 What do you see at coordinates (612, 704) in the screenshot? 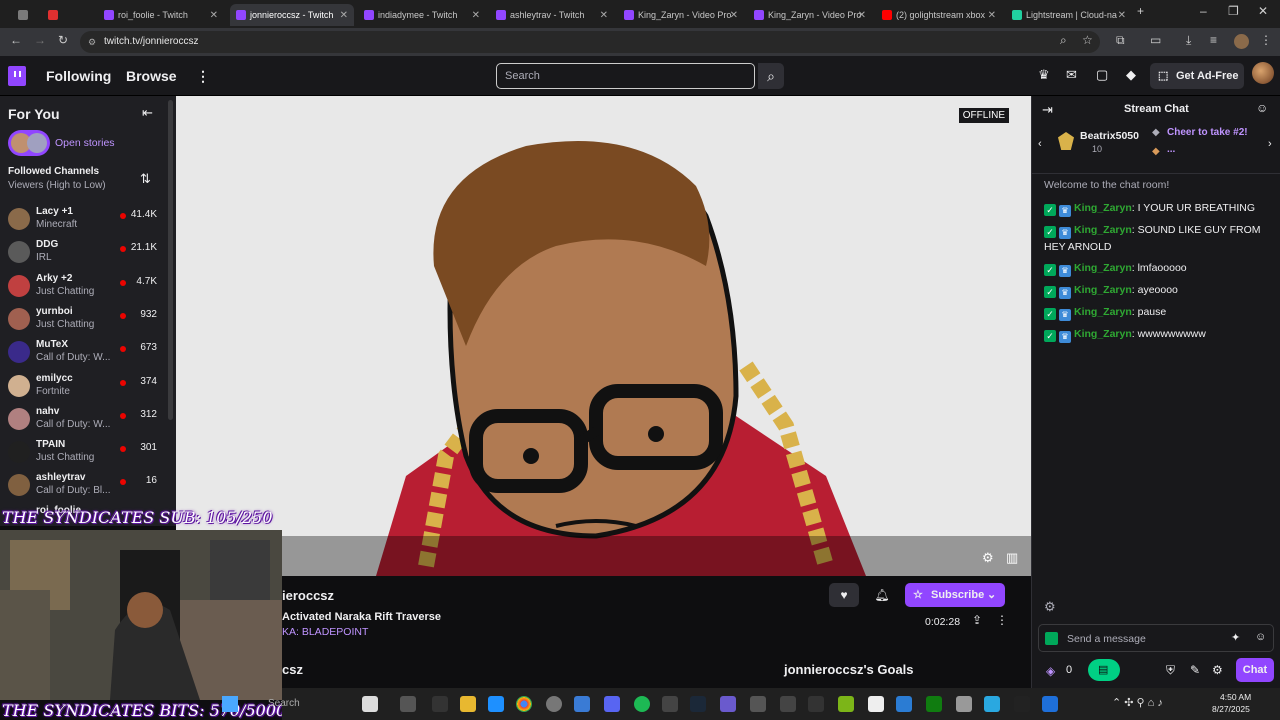
I see `discord-icon` at bounding box center [612, 704].